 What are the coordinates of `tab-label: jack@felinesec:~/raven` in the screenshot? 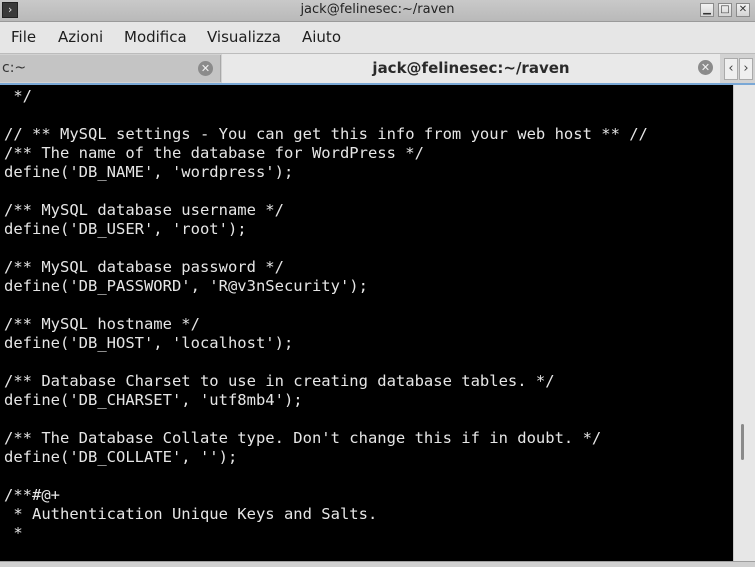 It's located at (471, 68).